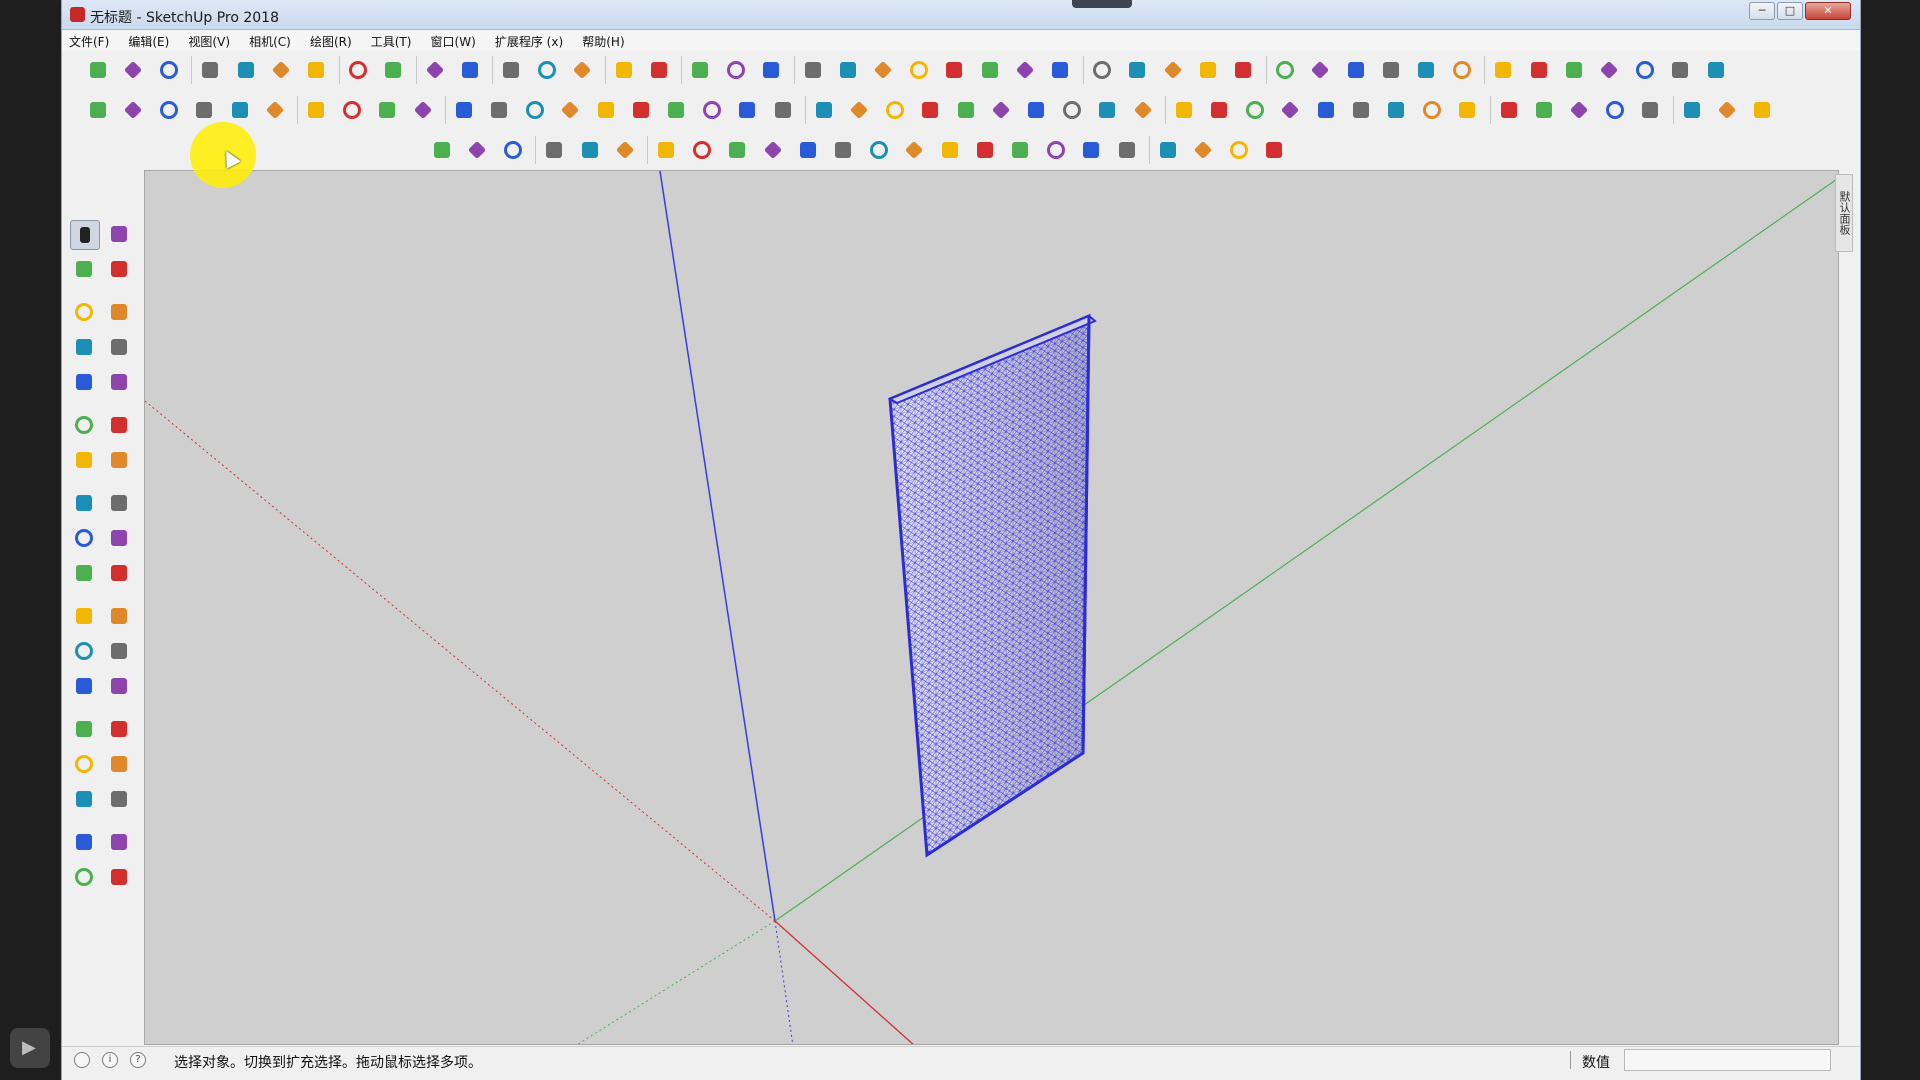 The height and width of the screenshot is (1080, 1920). I want to click on solid-light-blue-icon, so click(133, 110).